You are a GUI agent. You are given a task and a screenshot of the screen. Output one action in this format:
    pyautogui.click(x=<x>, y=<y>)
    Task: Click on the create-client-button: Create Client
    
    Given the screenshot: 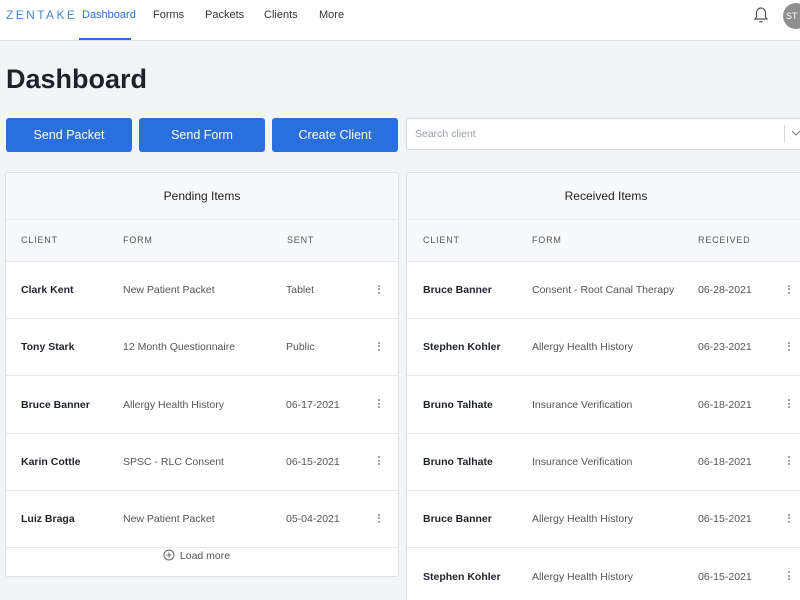 What is the action you would take?
    pyautogui.click(x=335, y=135)
    